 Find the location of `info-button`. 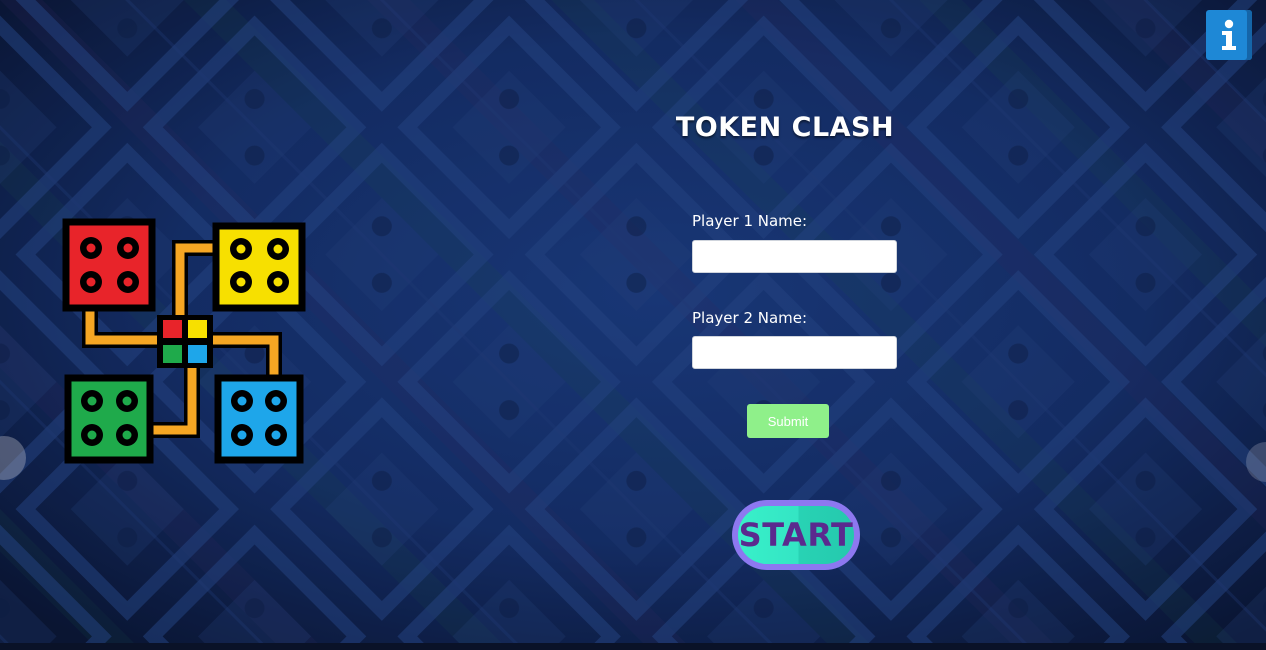

info-button is located at coordinates (1229, 35).